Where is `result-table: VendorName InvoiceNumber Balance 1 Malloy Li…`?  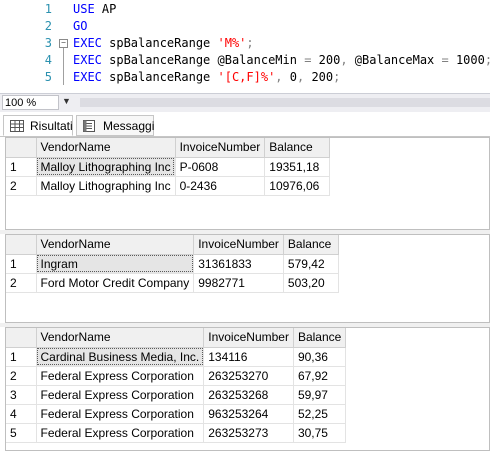
result-table: VendorName InvoiceNumber Balance 1 Malloy Li… is located at coordinates (168, 167).